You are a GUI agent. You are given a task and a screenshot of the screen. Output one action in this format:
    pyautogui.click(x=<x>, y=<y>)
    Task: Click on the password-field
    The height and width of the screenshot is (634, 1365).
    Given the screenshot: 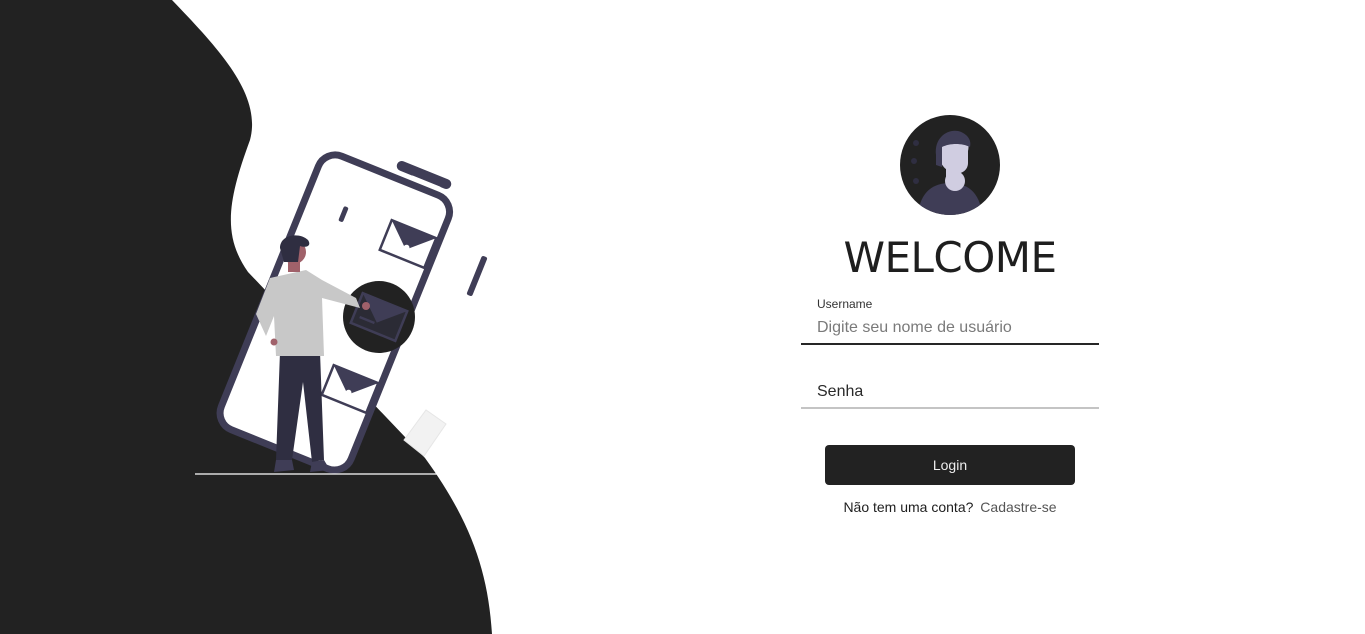 What is the action you would take?
    pyautogui.click(x=950, y=384)
    